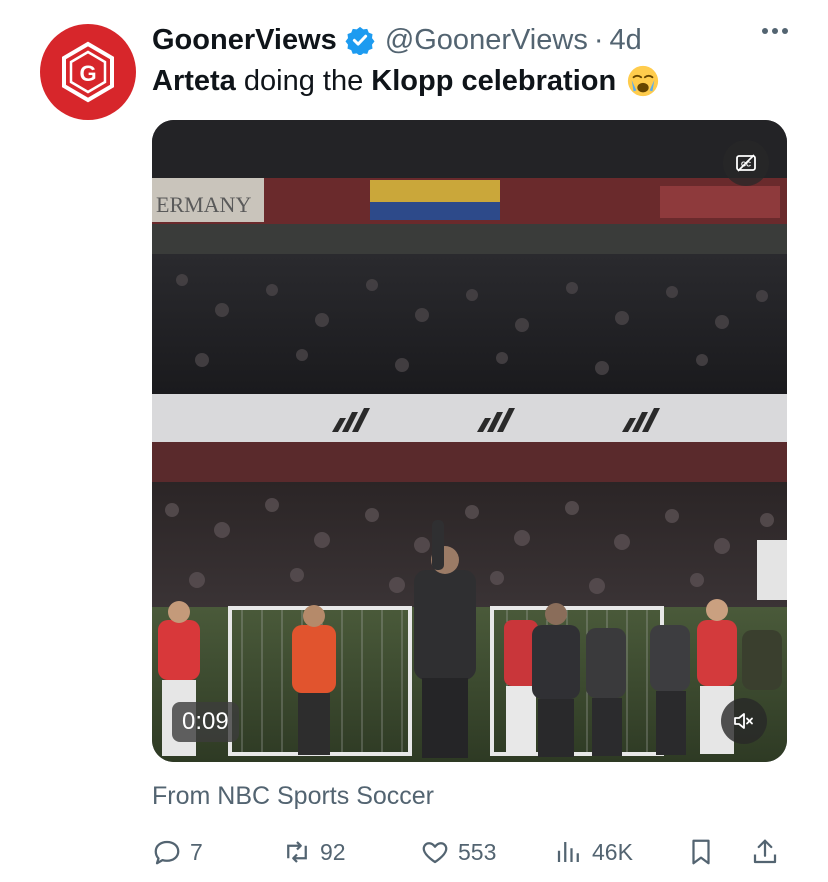 The width and height of the screenshot is (828, 882). I want to click on mute-button, so click(744, 721).